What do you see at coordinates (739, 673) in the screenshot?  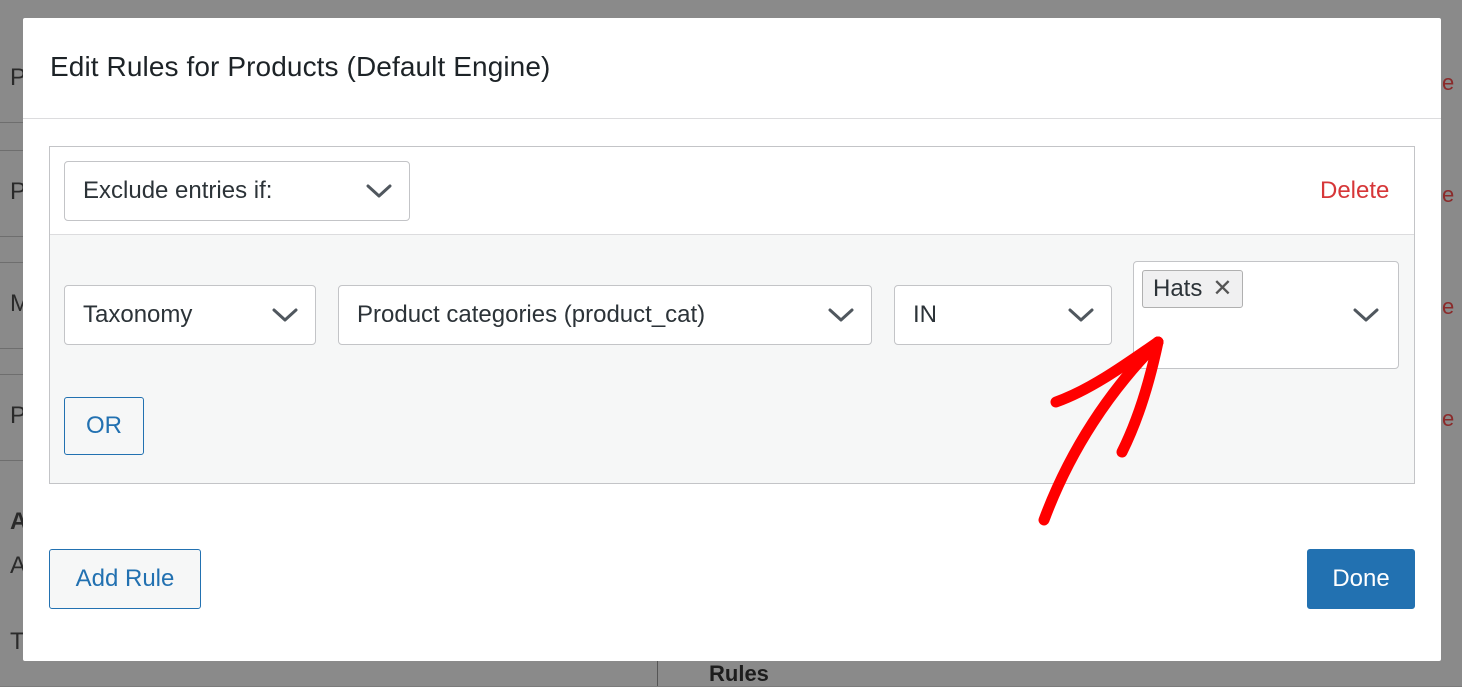 I see `background-section-title: Rules` at bounding box center [739, 673].